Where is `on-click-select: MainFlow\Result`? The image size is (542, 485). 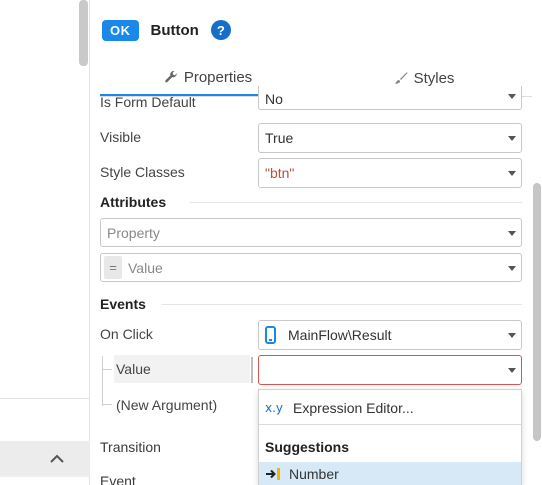 on-click-select: MainFlow\Result is located at coordinates (390, 335).